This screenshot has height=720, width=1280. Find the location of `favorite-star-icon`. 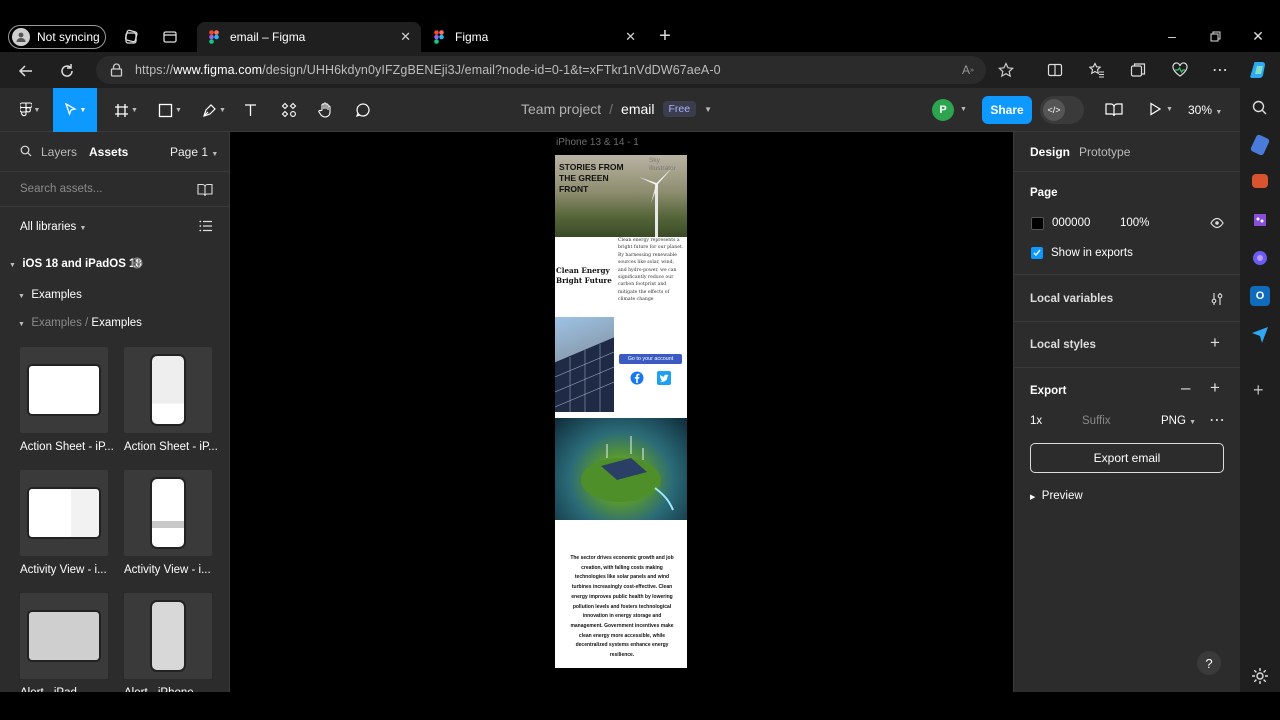

favorite-star-icon is located at coordinates (1006, 70).